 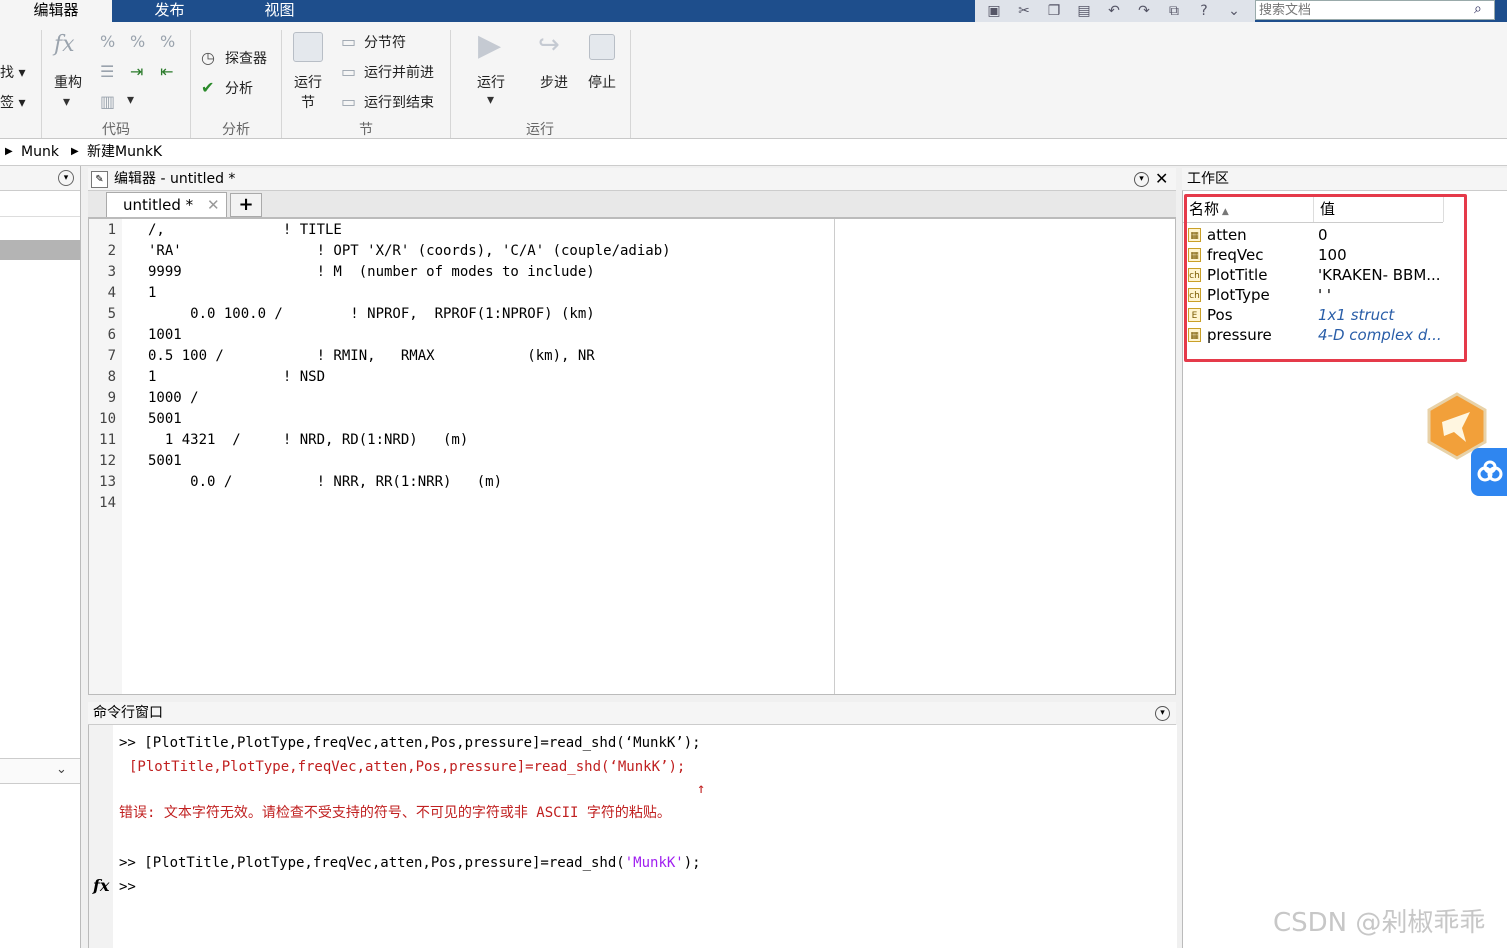 I want to click on new-tab-button: +, so click(x=246, y=205).